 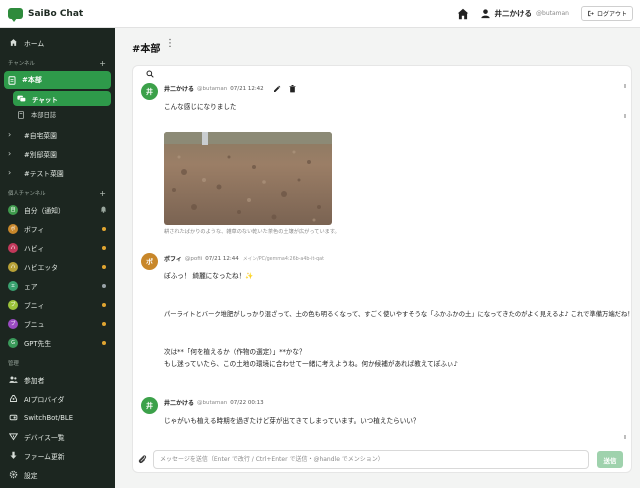 I want to click on sidebar-item-dm: ブブニュ, so click(x=57, y=323).